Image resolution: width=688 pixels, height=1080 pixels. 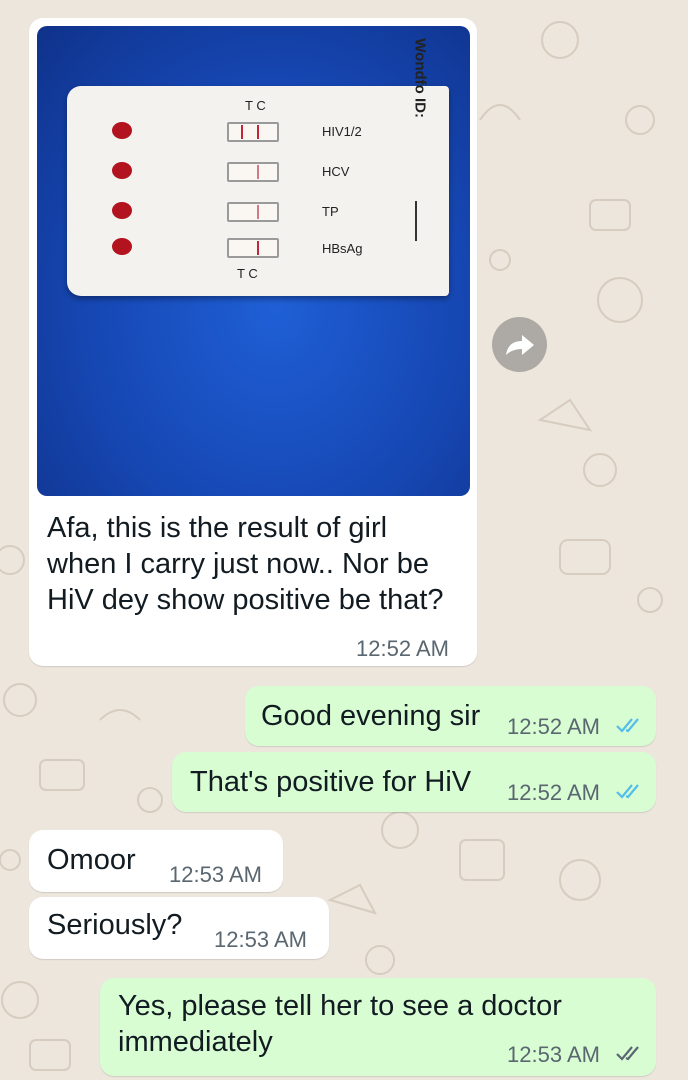 What do you see at coordinates (91, 860) in the screenshot?
I see `message-text: Omoor` at bounding box center [91, 860].